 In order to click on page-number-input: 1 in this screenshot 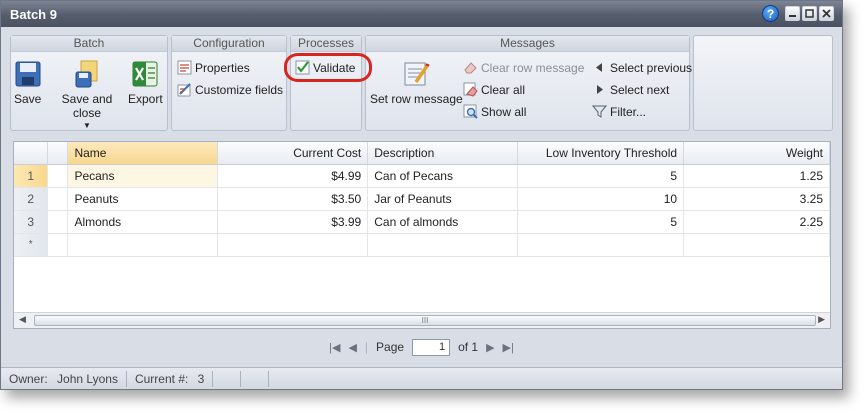, I will do `click(431, 347)`.